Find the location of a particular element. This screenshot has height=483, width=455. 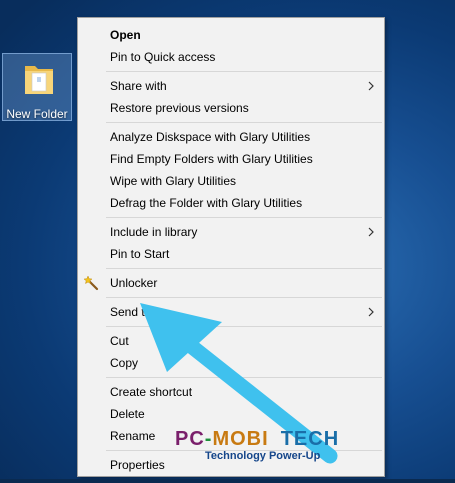

menu-item-defrag-the-folder-with-glary-utilities: Defrag the Folder with Glary Utilities is located at coordinates (231, 203).